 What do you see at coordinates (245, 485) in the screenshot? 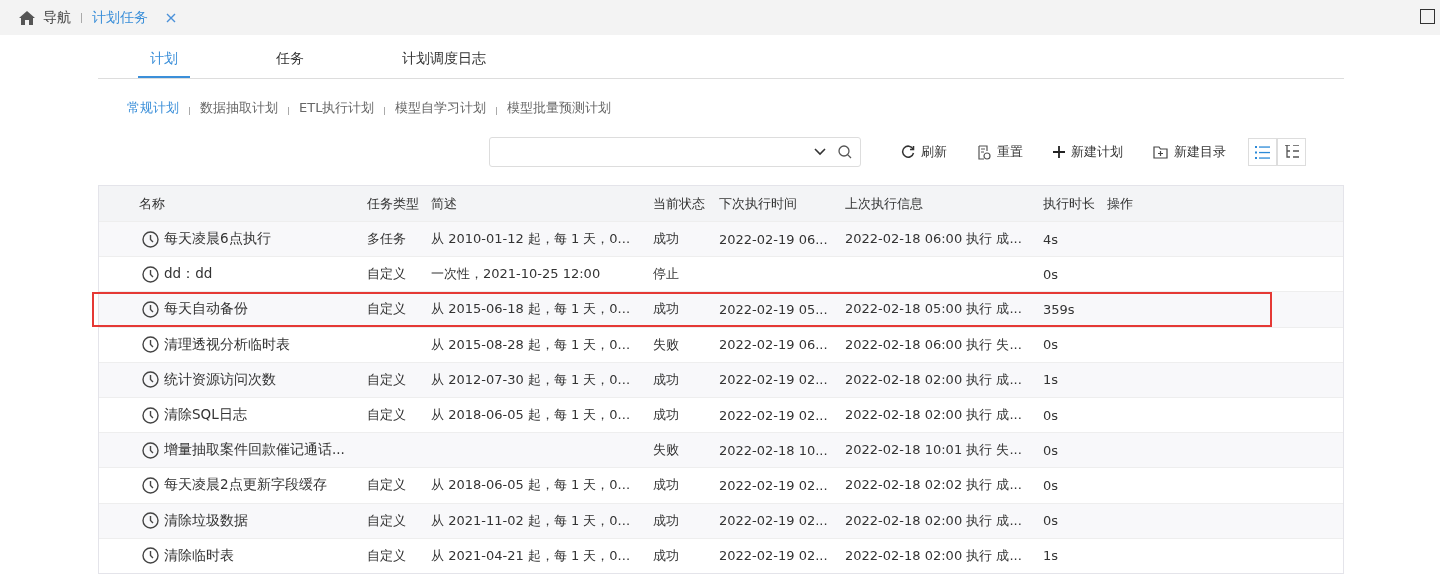
I see `table-cell: 每天凌晨2点更新字段缓存` at bounding box center [245, 485].